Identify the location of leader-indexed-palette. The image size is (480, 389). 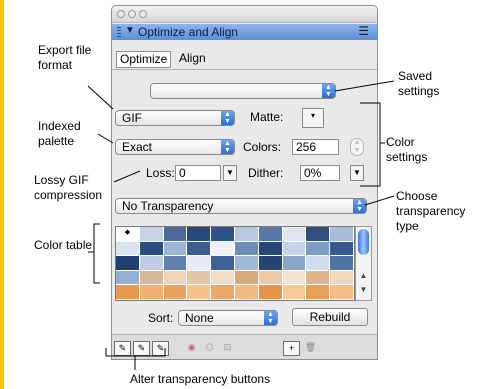
(105, 138).